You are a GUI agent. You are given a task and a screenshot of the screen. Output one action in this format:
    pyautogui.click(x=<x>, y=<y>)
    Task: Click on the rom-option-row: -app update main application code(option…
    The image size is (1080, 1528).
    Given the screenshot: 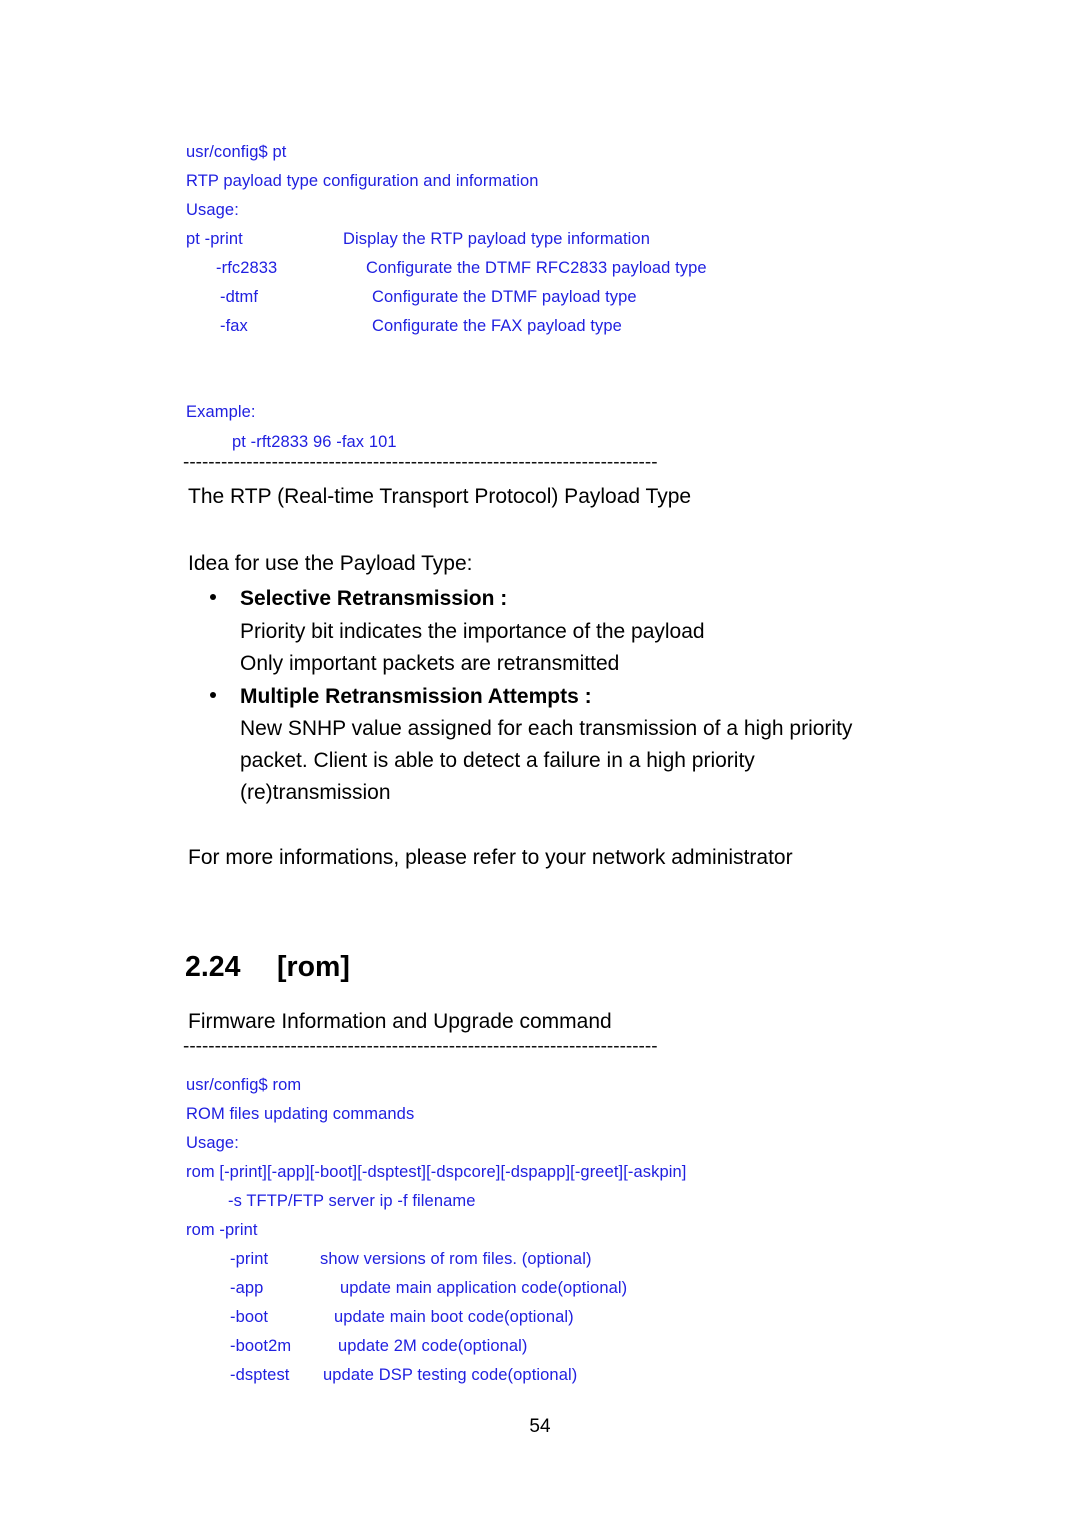 What is the action you would take?
    pyautogui.click(x=428, y=1288)
    